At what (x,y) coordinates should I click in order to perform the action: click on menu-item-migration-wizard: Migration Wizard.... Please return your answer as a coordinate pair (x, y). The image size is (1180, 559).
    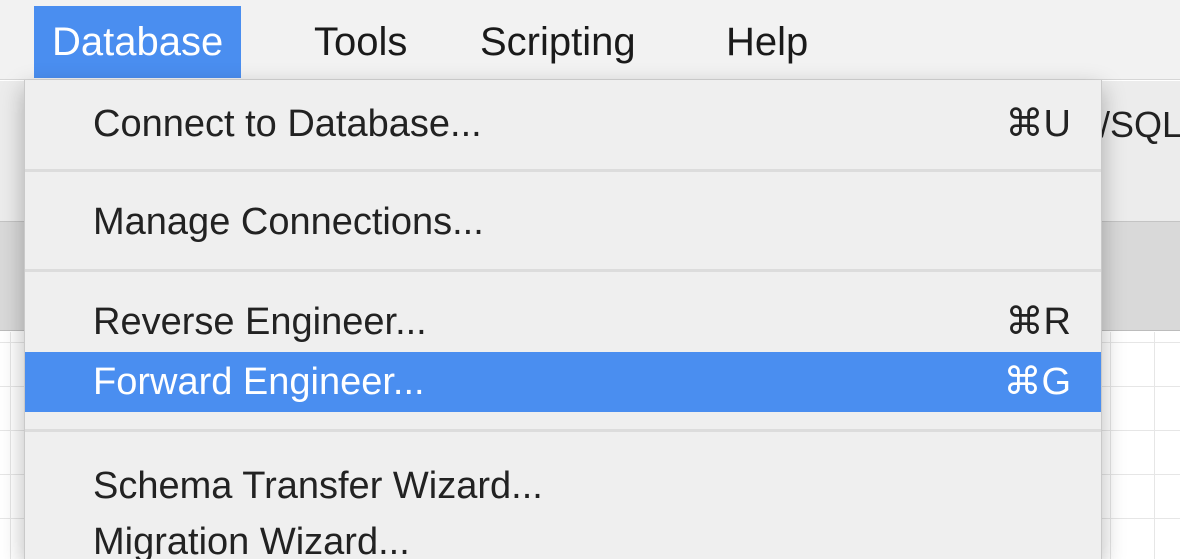
    Looking at the image, I should click on (563, 535).